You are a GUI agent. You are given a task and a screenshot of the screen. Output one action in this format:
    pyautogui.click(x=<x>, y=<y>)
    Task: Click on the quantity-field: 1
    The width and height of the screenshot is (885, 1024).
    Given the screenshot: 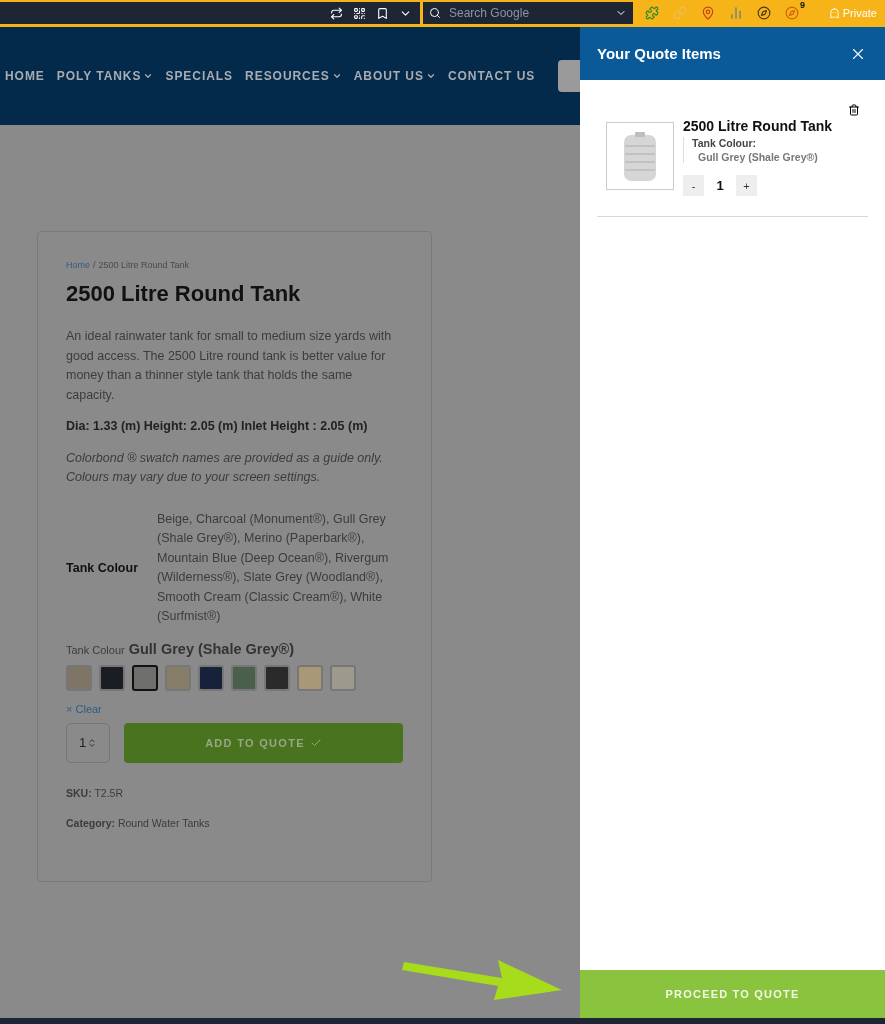 What is the action you would take?
    pyautogui.click(x=88, y=742)
    